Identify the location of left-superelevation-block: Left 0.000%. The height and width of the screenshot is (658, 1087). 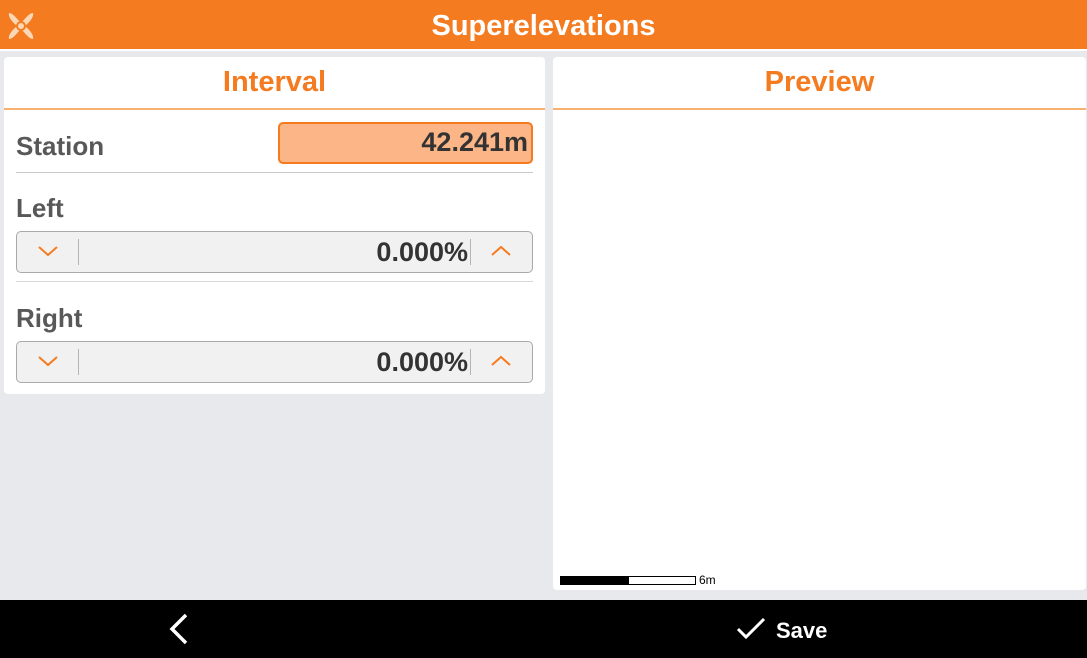
(274, 236).